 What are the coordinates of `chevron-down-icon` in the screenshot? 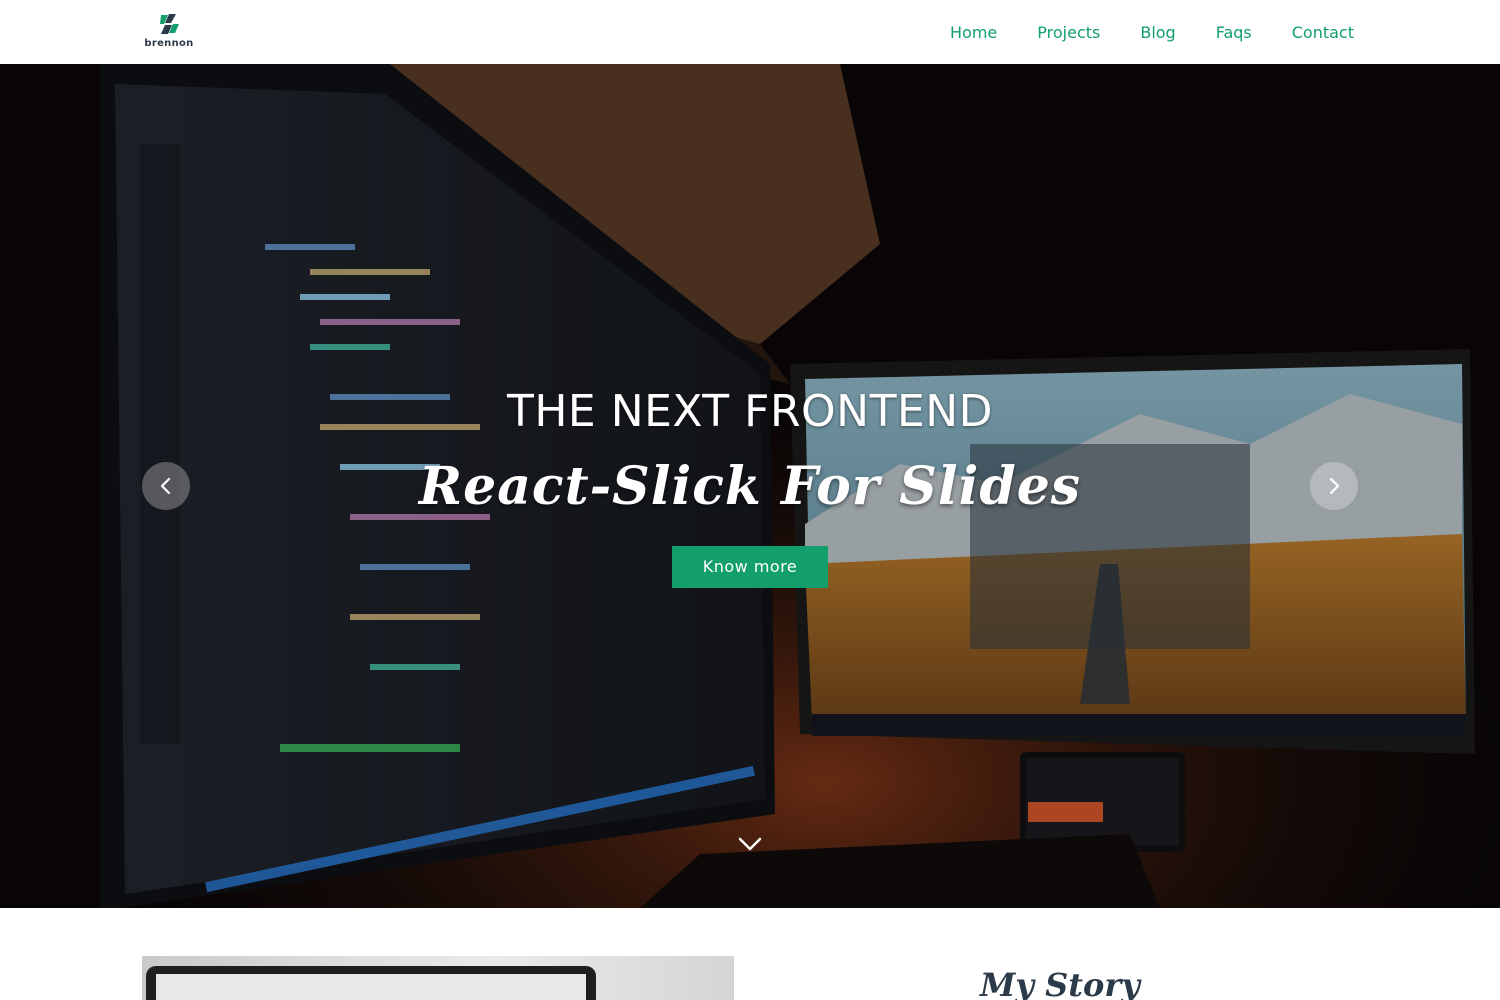 It's located at (750, 844).